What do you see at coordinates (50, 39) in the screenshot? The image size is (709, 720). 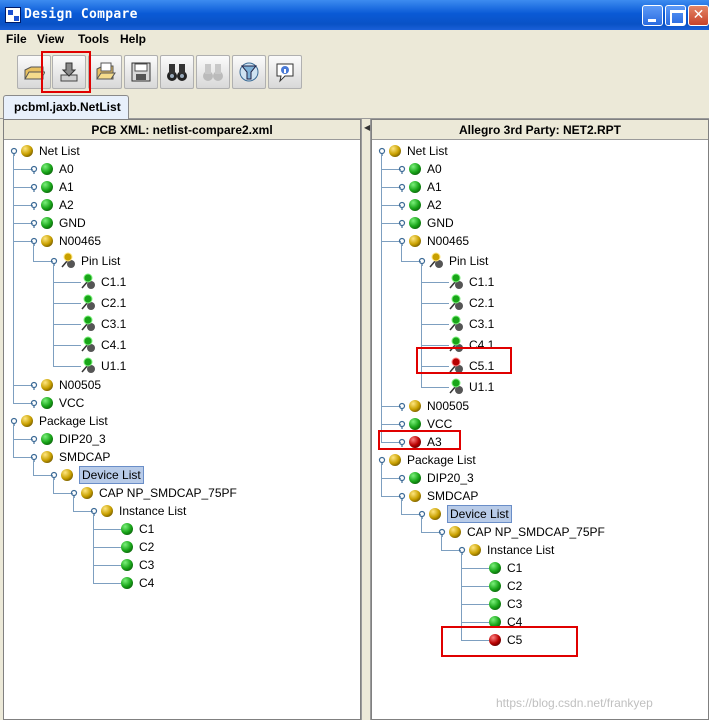 I see `menu-view: View` at bounding box center [50, 39].